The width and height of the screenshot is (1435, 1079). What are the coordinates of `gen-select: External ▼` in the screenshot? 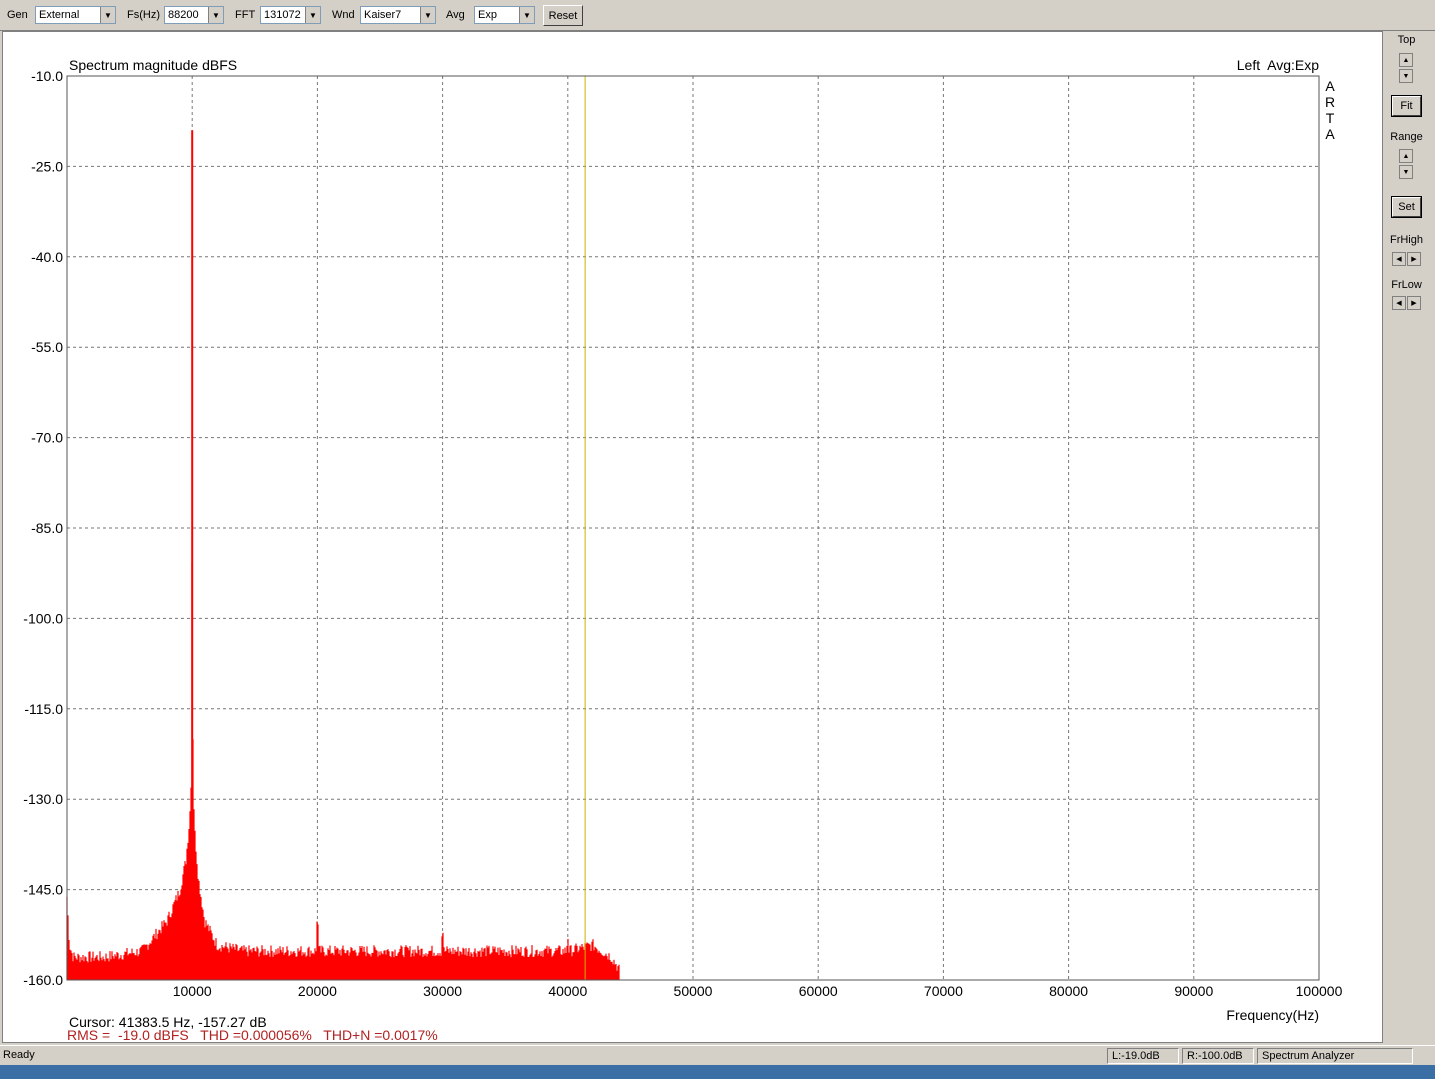 It's located at (75, 15).